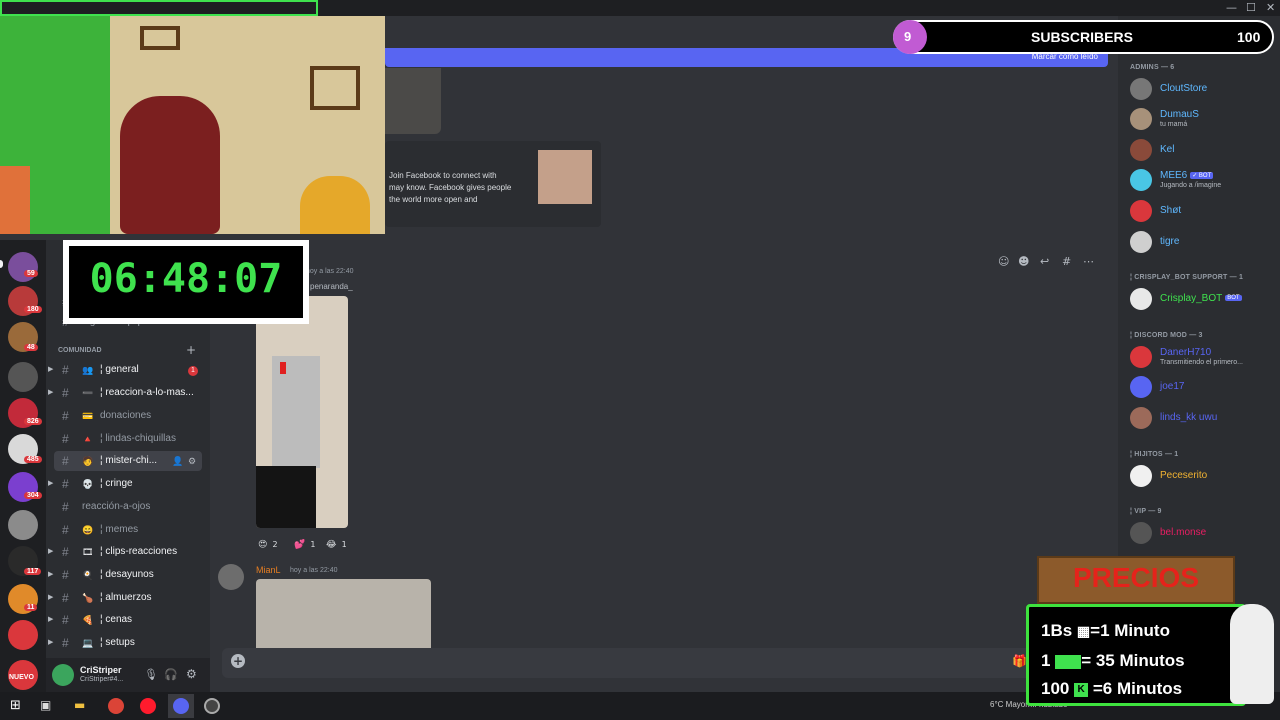  I want to click on channel-item: ▶ # 🎞 ¦ clips-reacciones, so click(125, 552).